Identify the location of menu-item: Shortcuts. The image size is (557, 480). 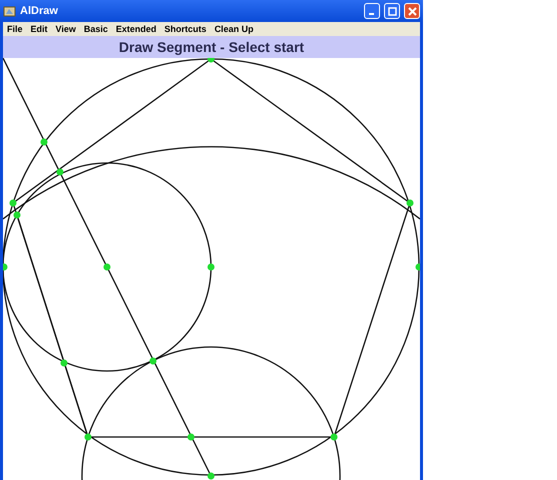
(185, 29).